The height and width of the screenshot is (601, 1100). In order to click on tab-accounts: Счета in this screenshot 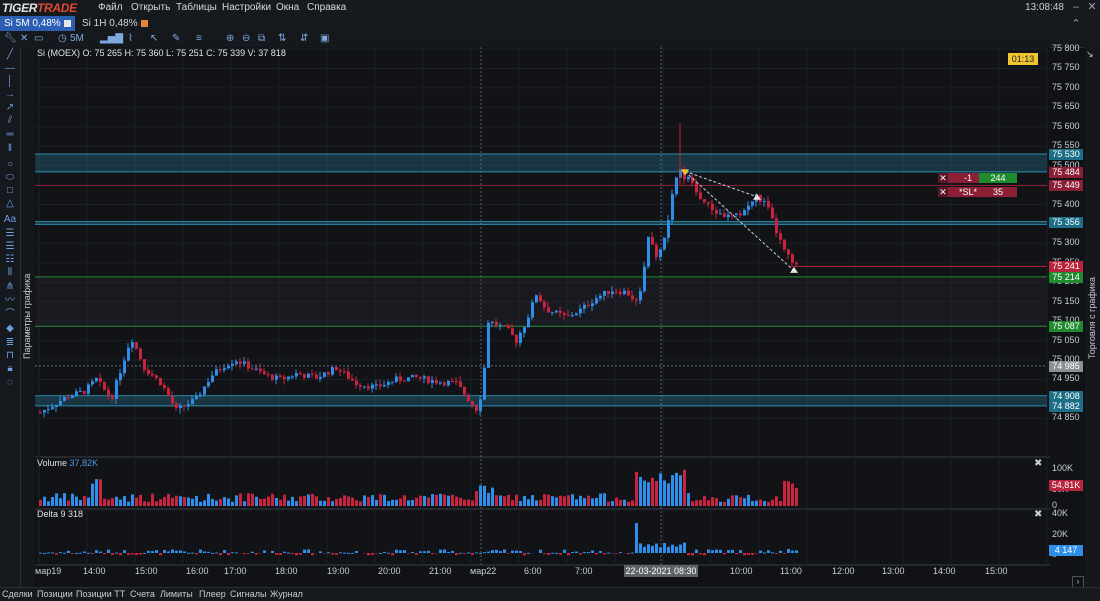, I will do `click(142, 594)`.